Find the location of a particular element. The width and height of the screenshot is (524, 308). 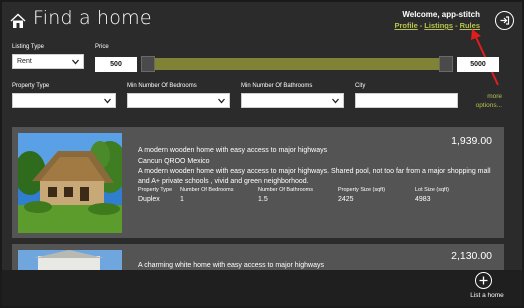

listing-price: 2,130.00 is located at coordinates (471, 256).